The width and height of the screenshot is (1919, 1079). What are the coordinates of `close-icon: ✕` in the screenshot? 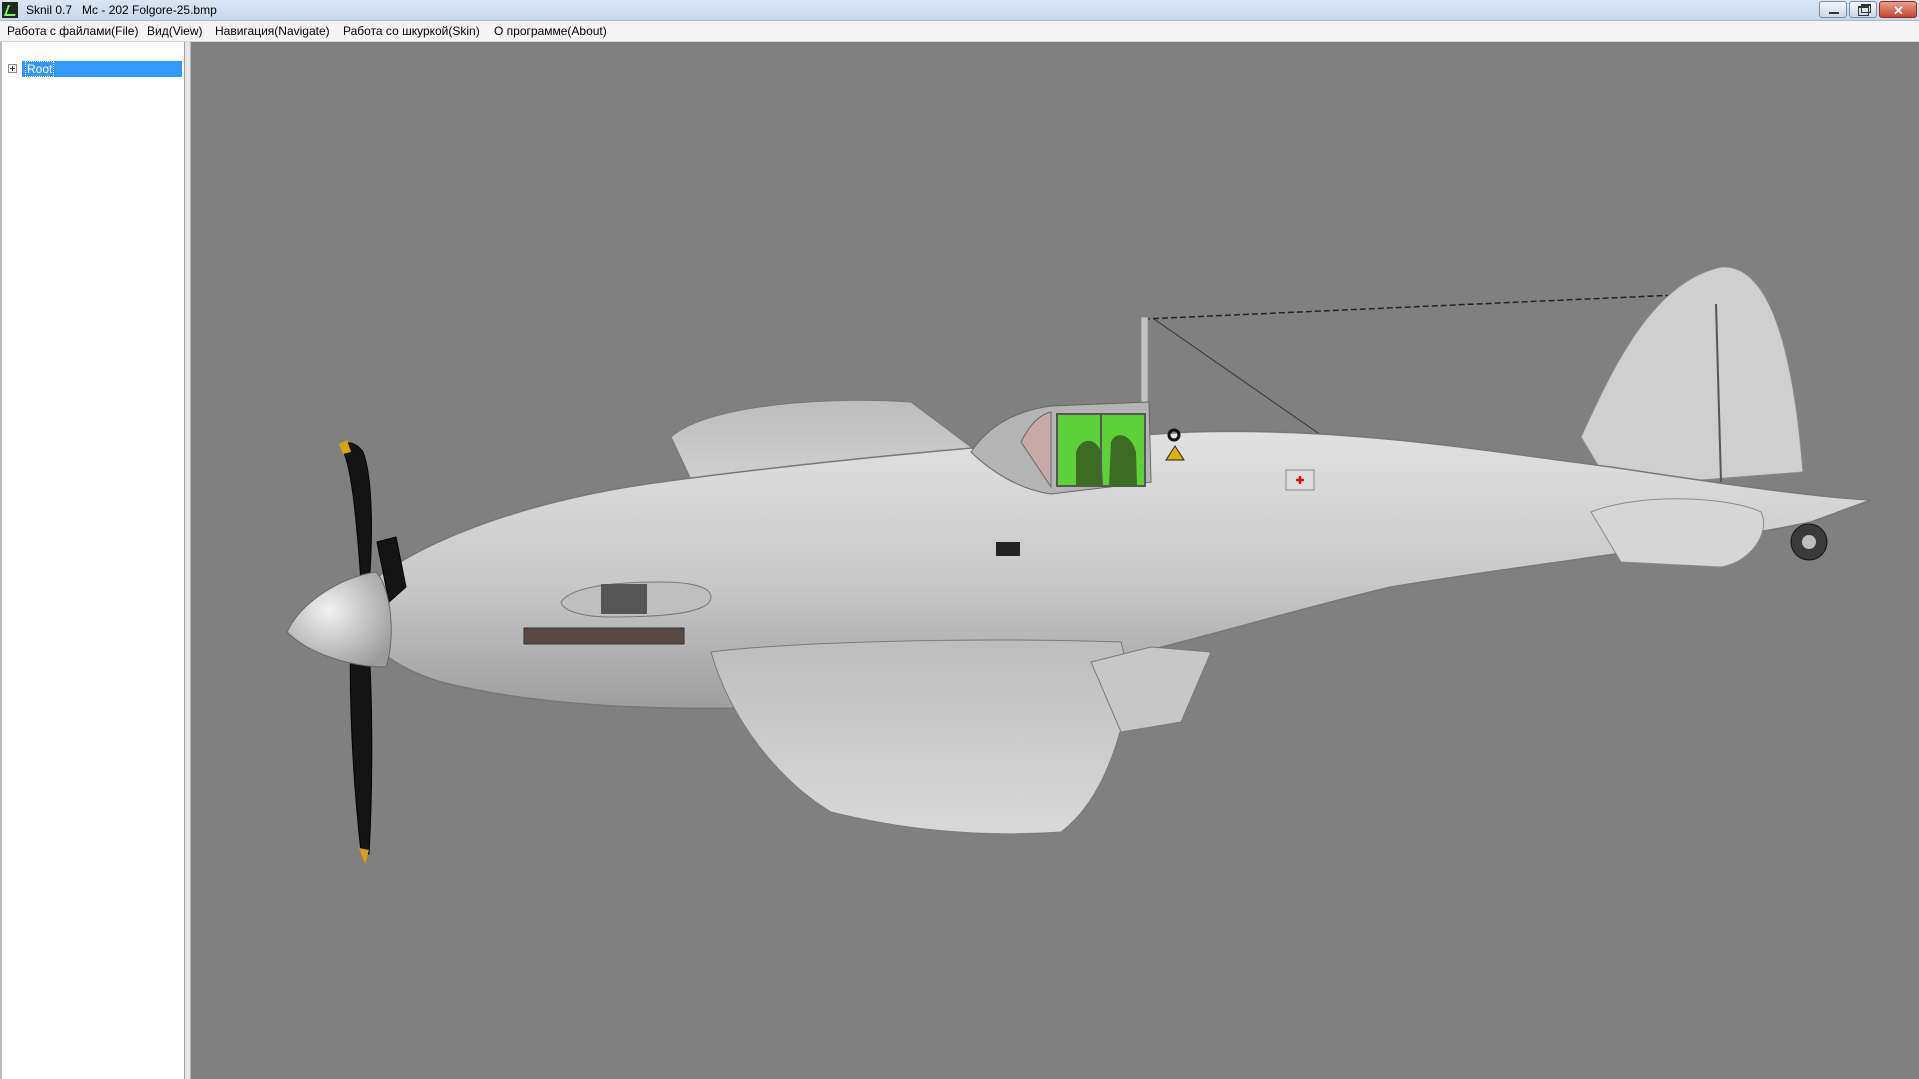 It's located at (1898, 10).